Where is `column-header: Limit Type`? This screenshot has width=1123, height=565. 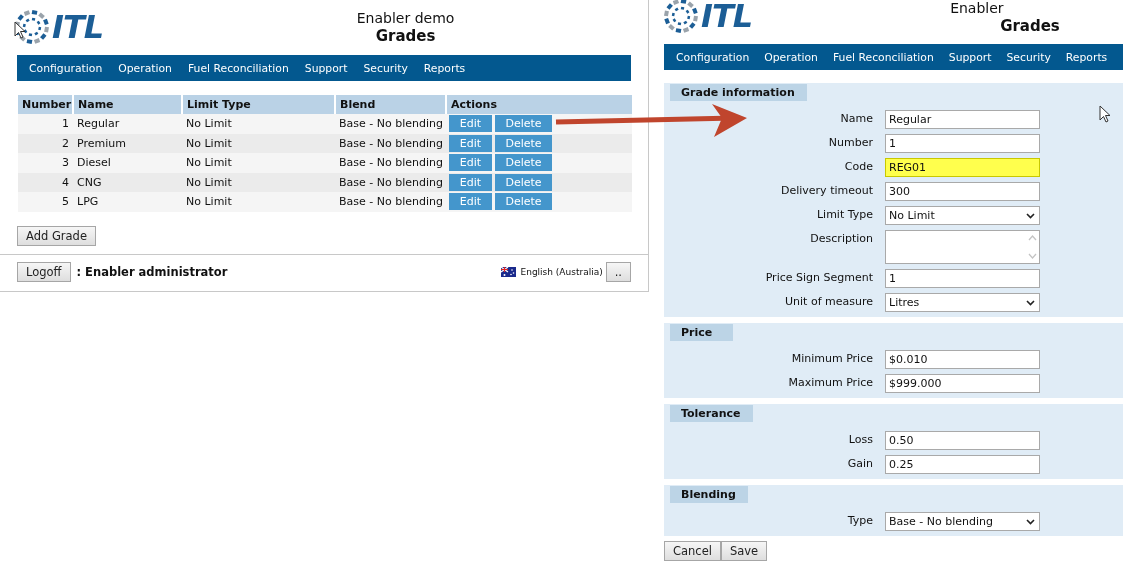 column-header: Limit Type is located at coordinates (258, 104).